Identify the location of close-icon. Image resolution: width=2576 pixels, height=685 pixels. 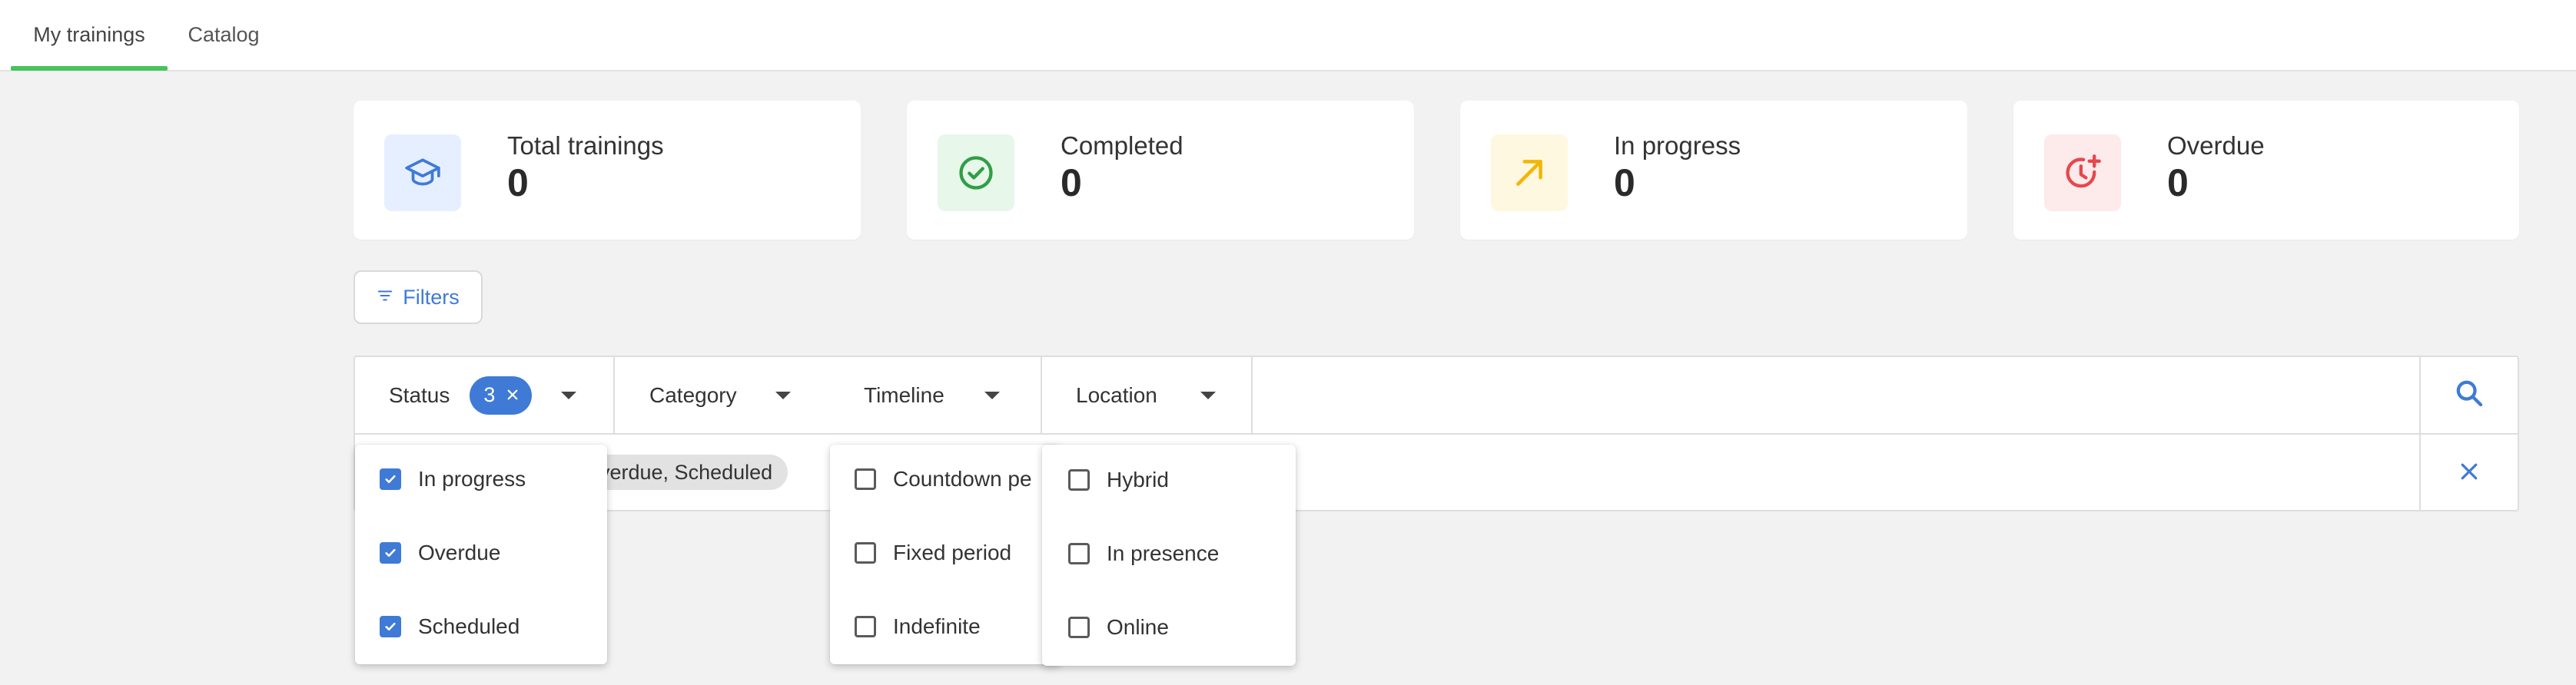
(2469, 474).